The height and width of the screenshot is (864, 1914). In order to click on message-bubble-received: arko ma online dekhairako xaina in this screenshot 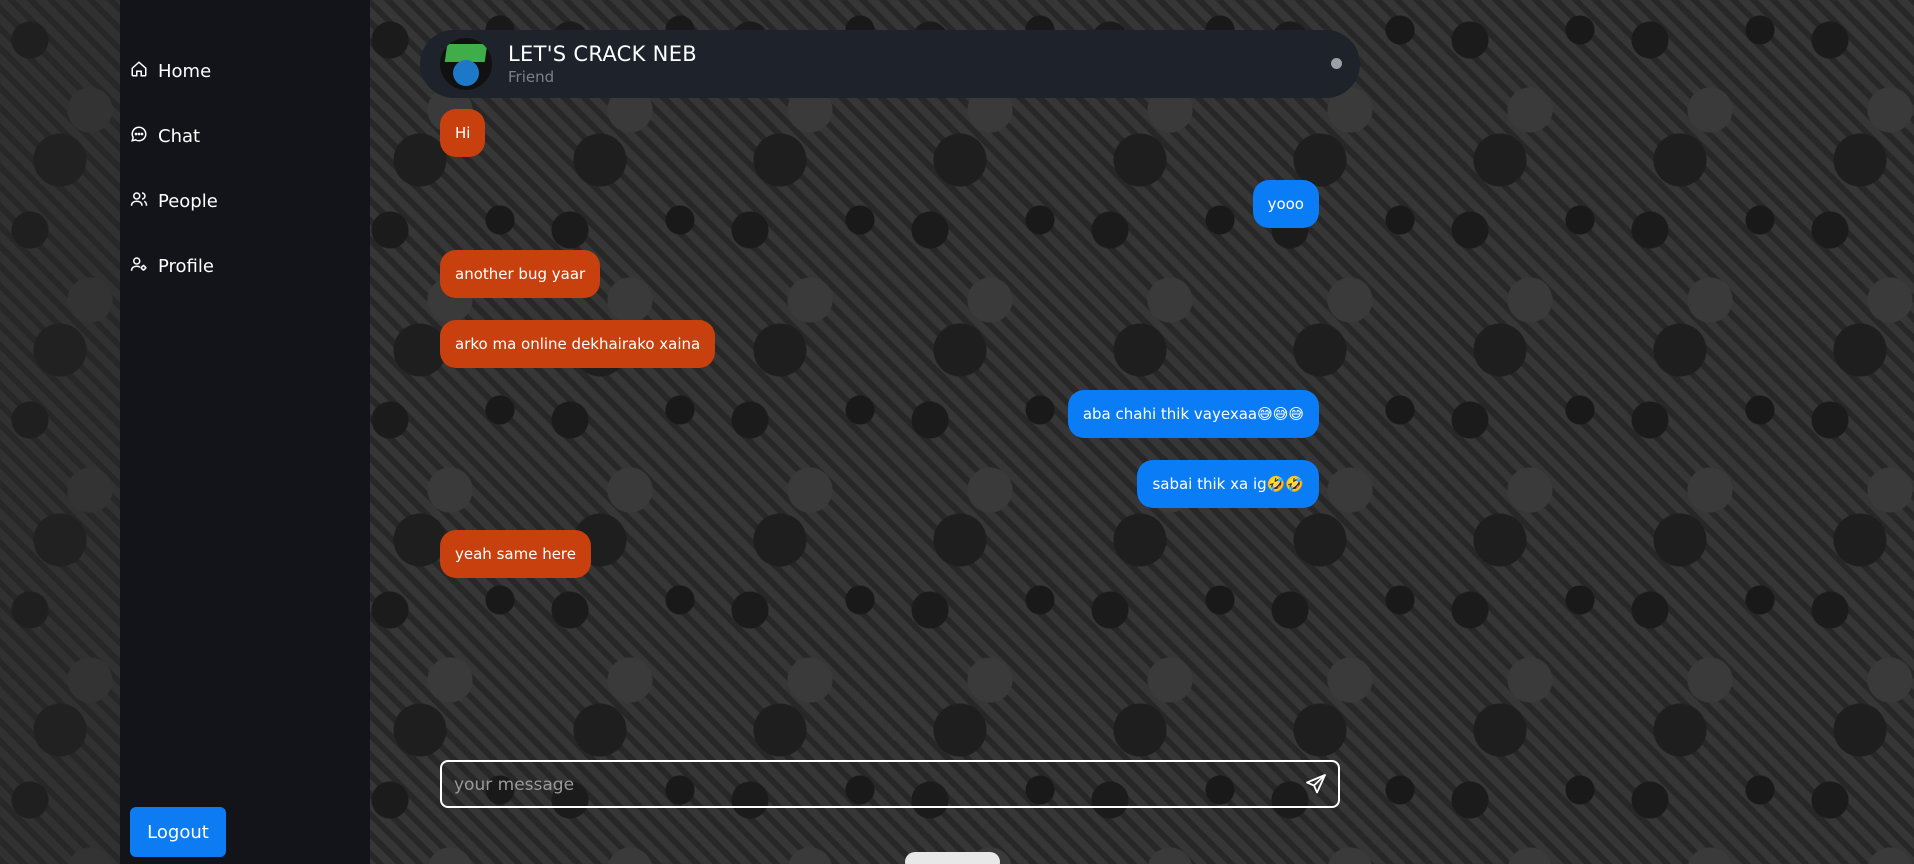, I will do `click(578, 344)`.